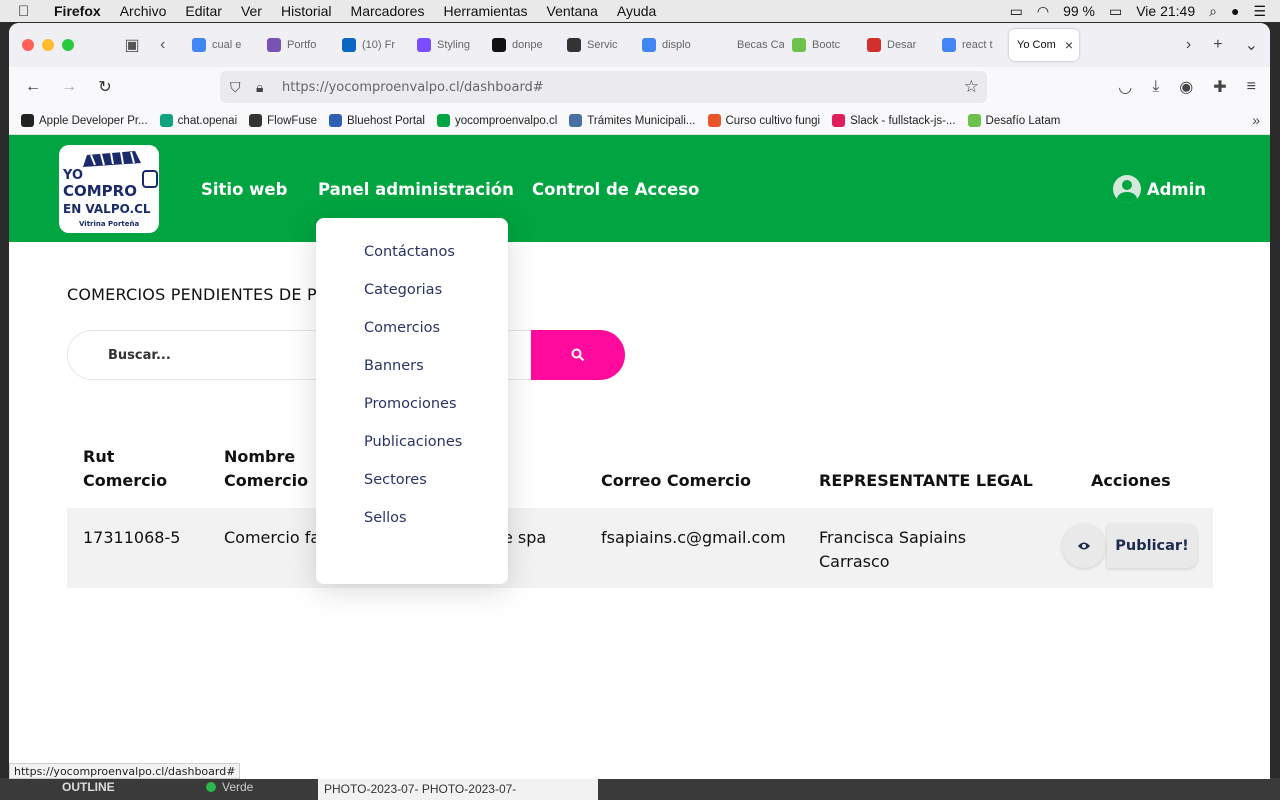  What do you see at coordinates (773, 120) in the screenshot?
I see `bookmark-label: Curso cultivo fungi` at bounding box center [773, 120].